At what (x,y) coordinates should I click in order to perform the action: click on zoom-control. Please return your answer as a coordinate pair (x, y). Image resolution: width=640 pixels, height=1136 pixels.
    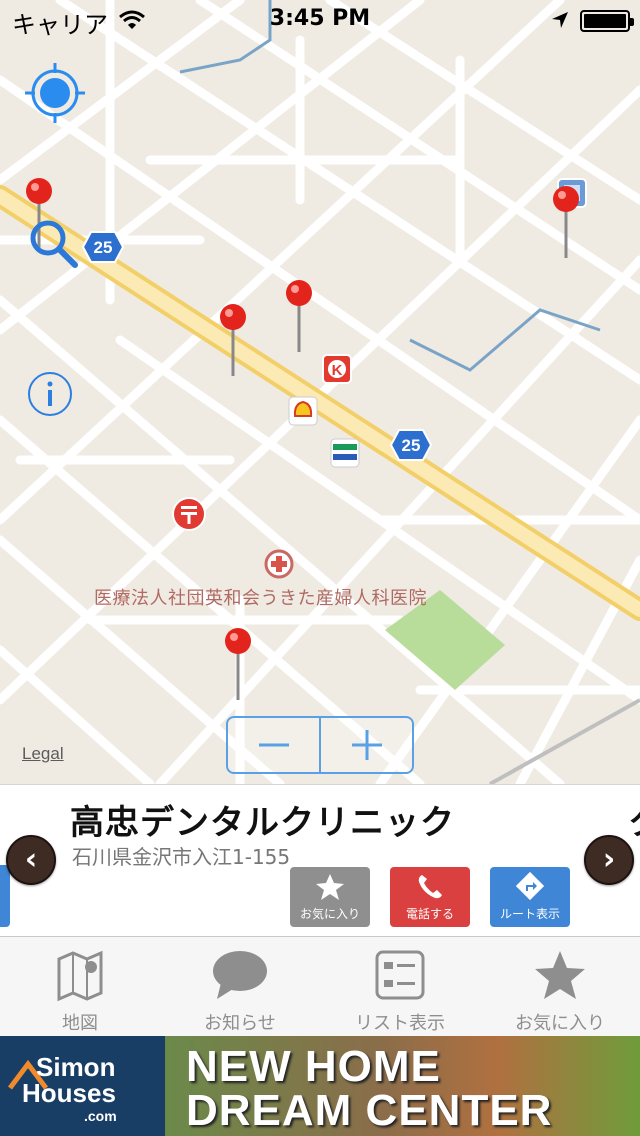
    Looking at the image, I should click on (320, 745).